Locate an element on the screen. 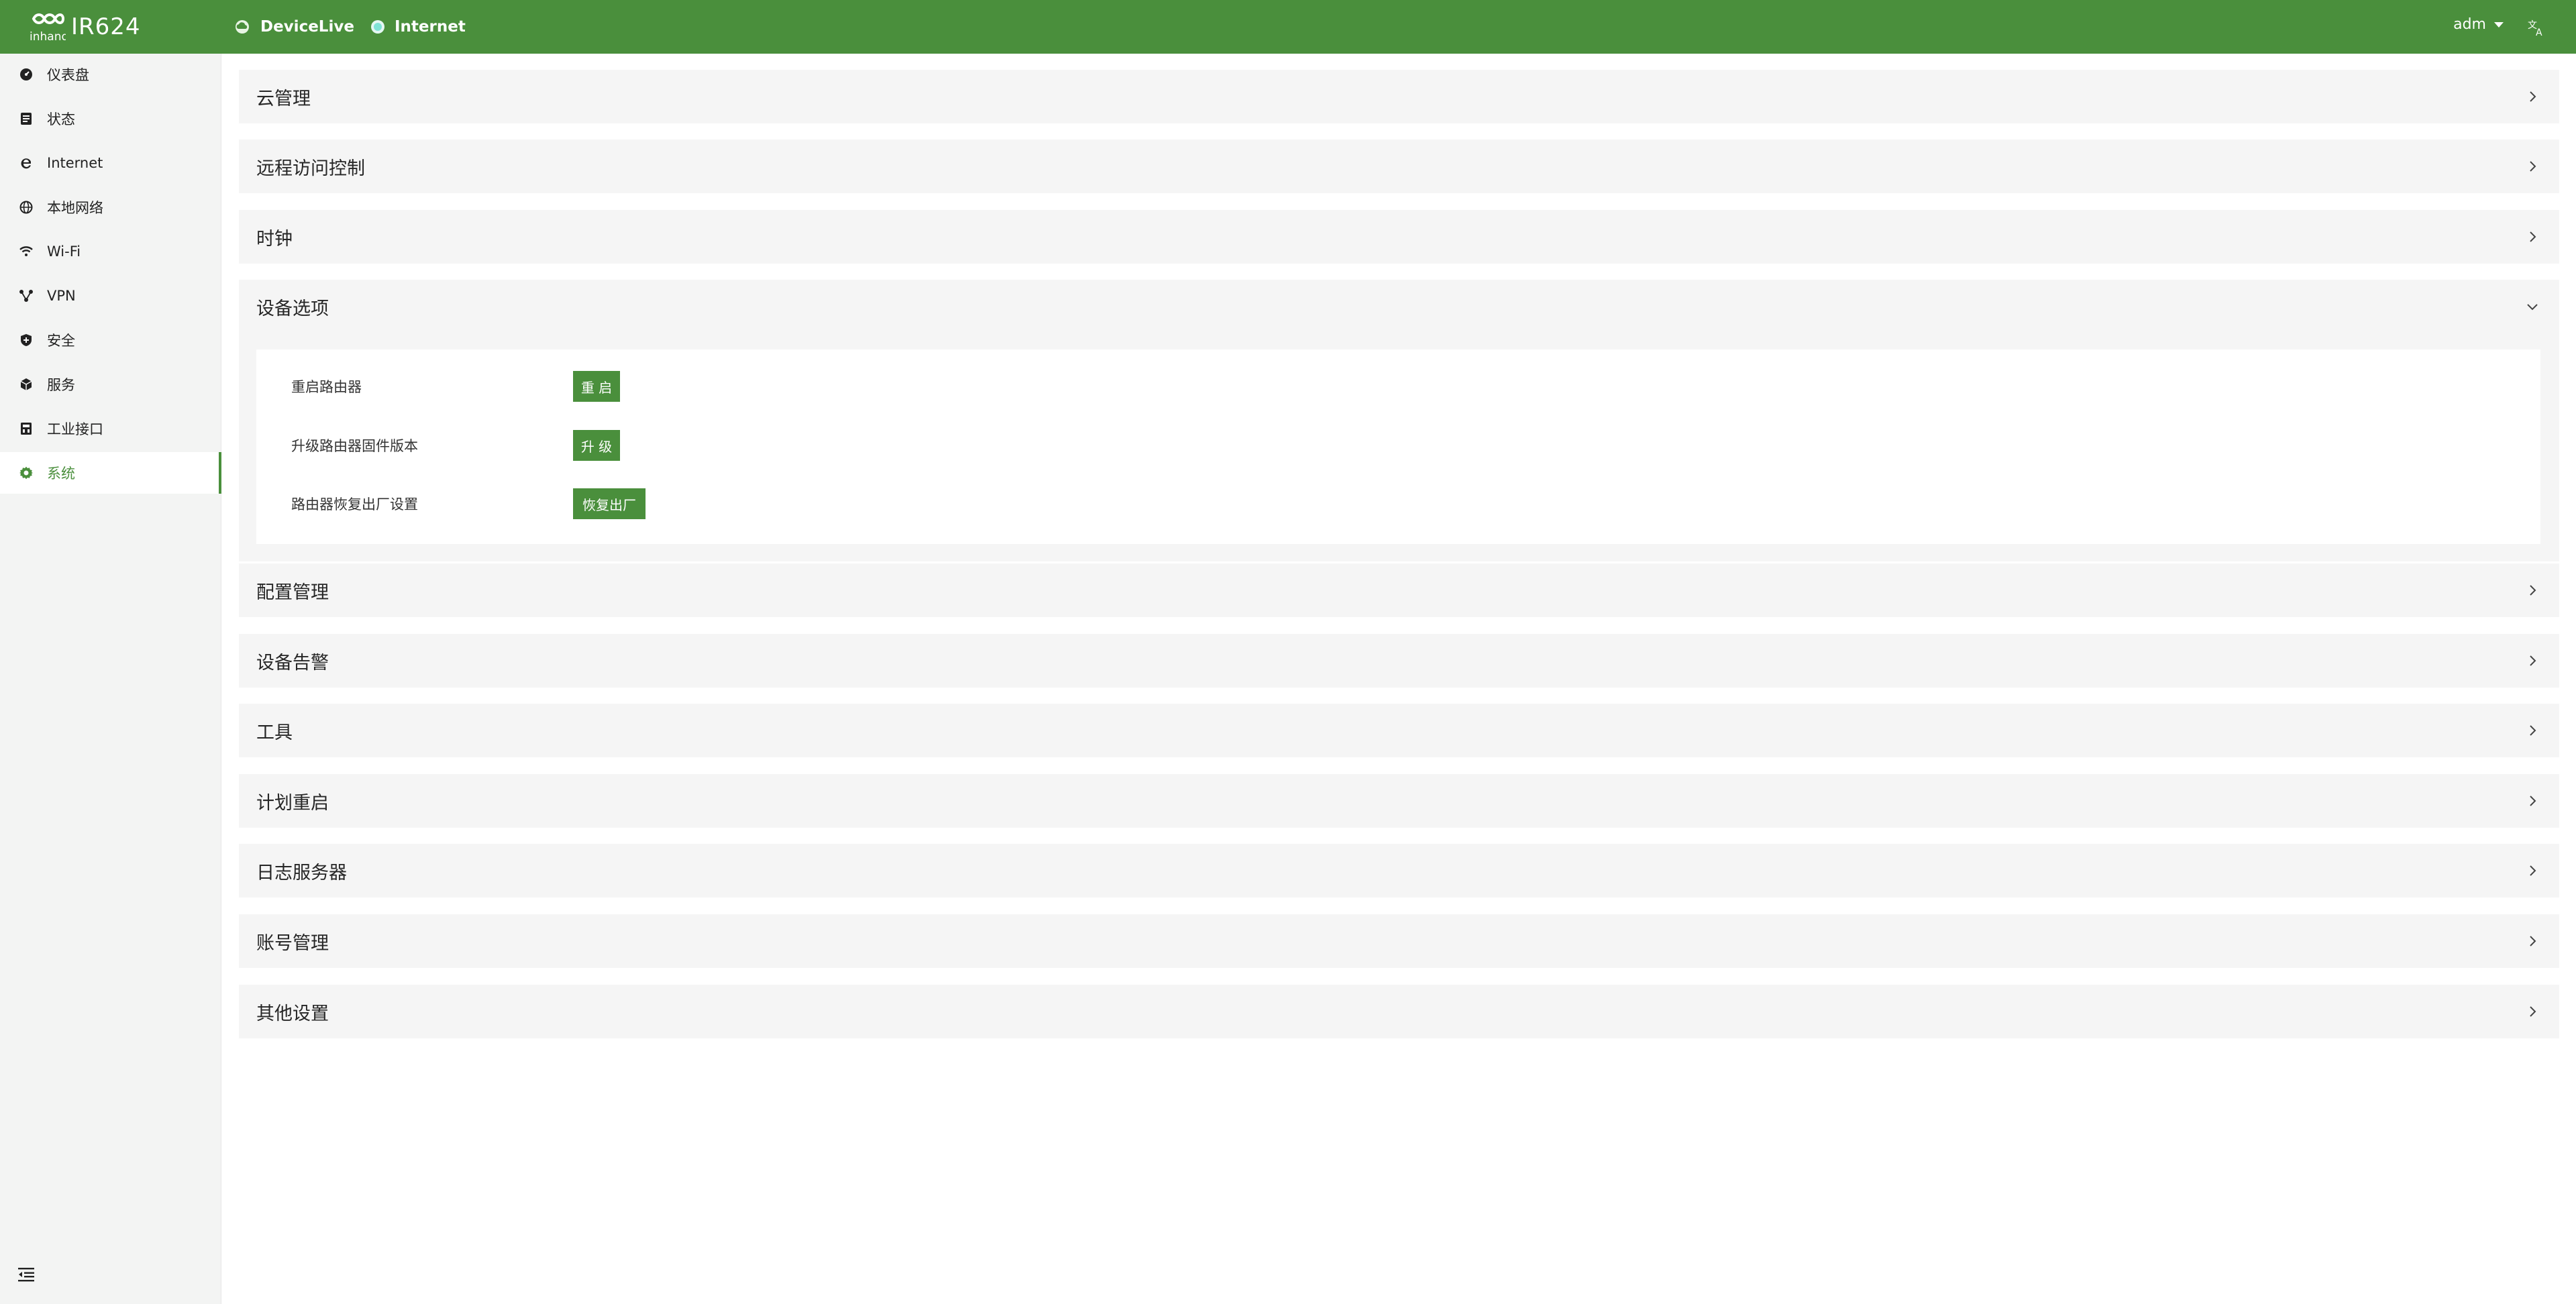  industrial-port-icon is located at coordinates (26, 429).